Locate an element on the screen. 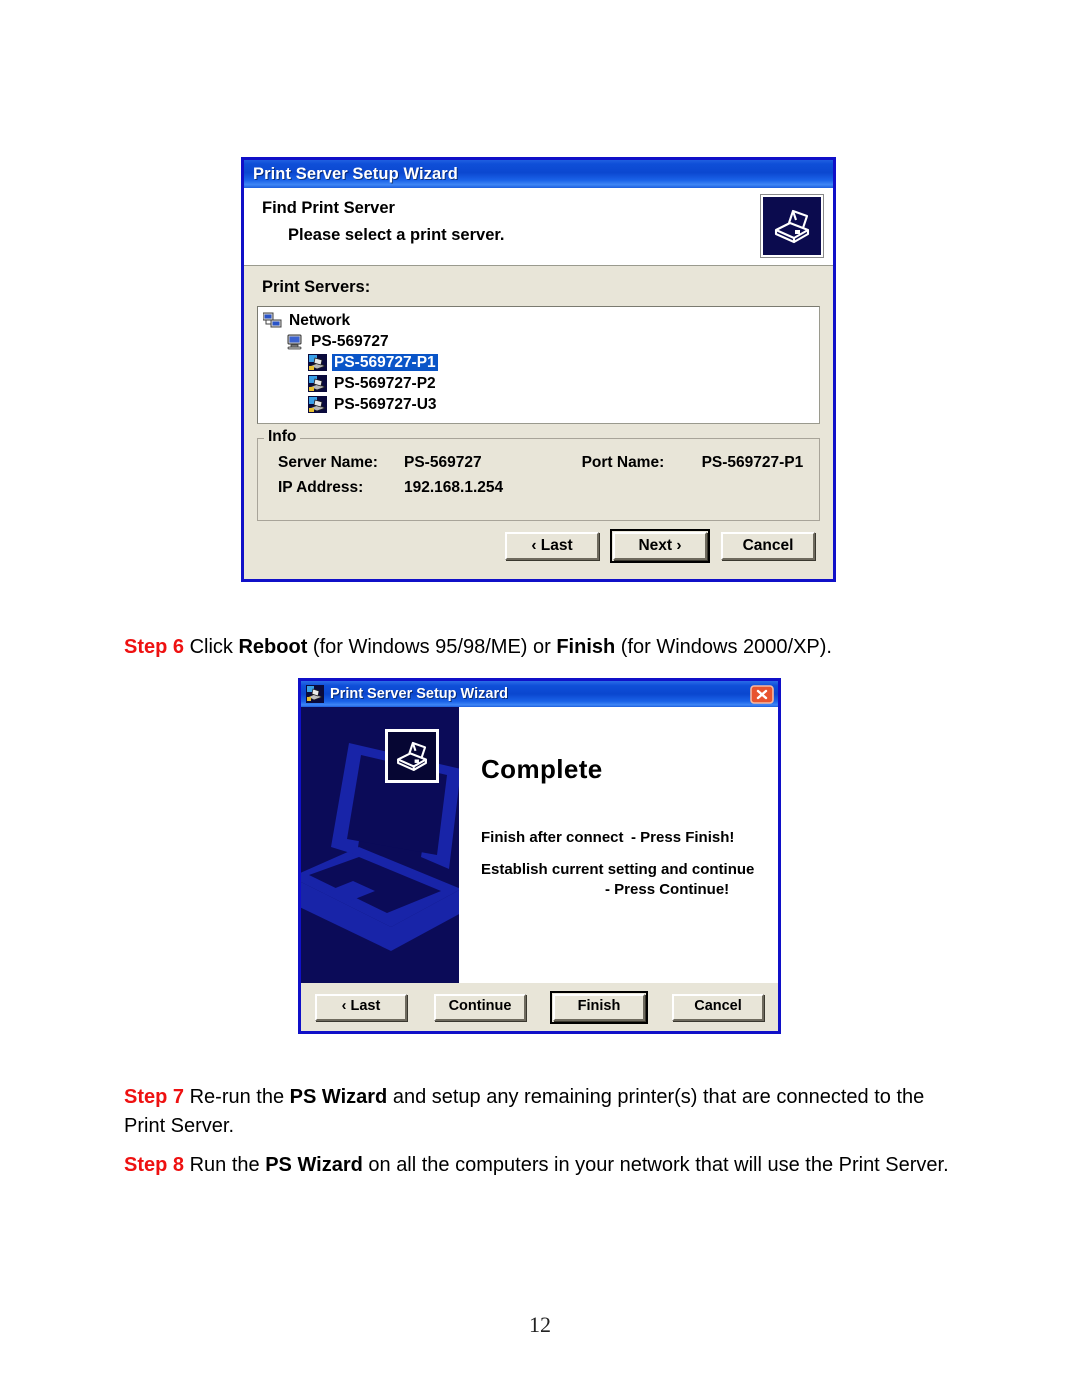 This screenshot has height=1397, width=1080. dialog1-header-heading: Find Print Server is located at coordinates (328, 208).